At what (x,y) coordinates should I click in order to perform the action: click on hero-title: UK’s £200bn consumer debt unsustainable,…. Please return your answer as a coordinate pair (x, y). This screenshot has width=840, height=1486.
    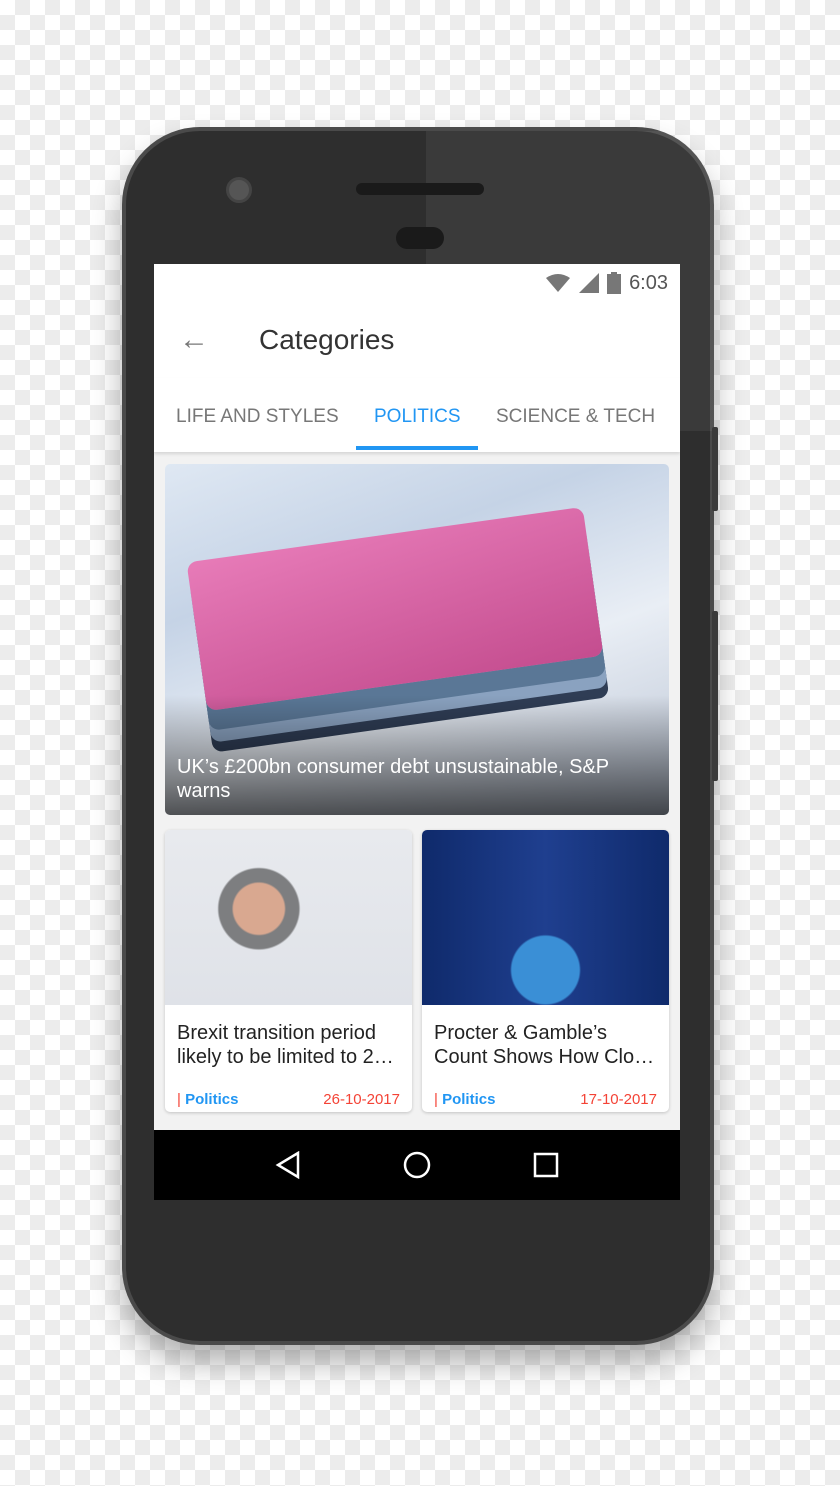
    Looking at the image, I should click on (393, 779).